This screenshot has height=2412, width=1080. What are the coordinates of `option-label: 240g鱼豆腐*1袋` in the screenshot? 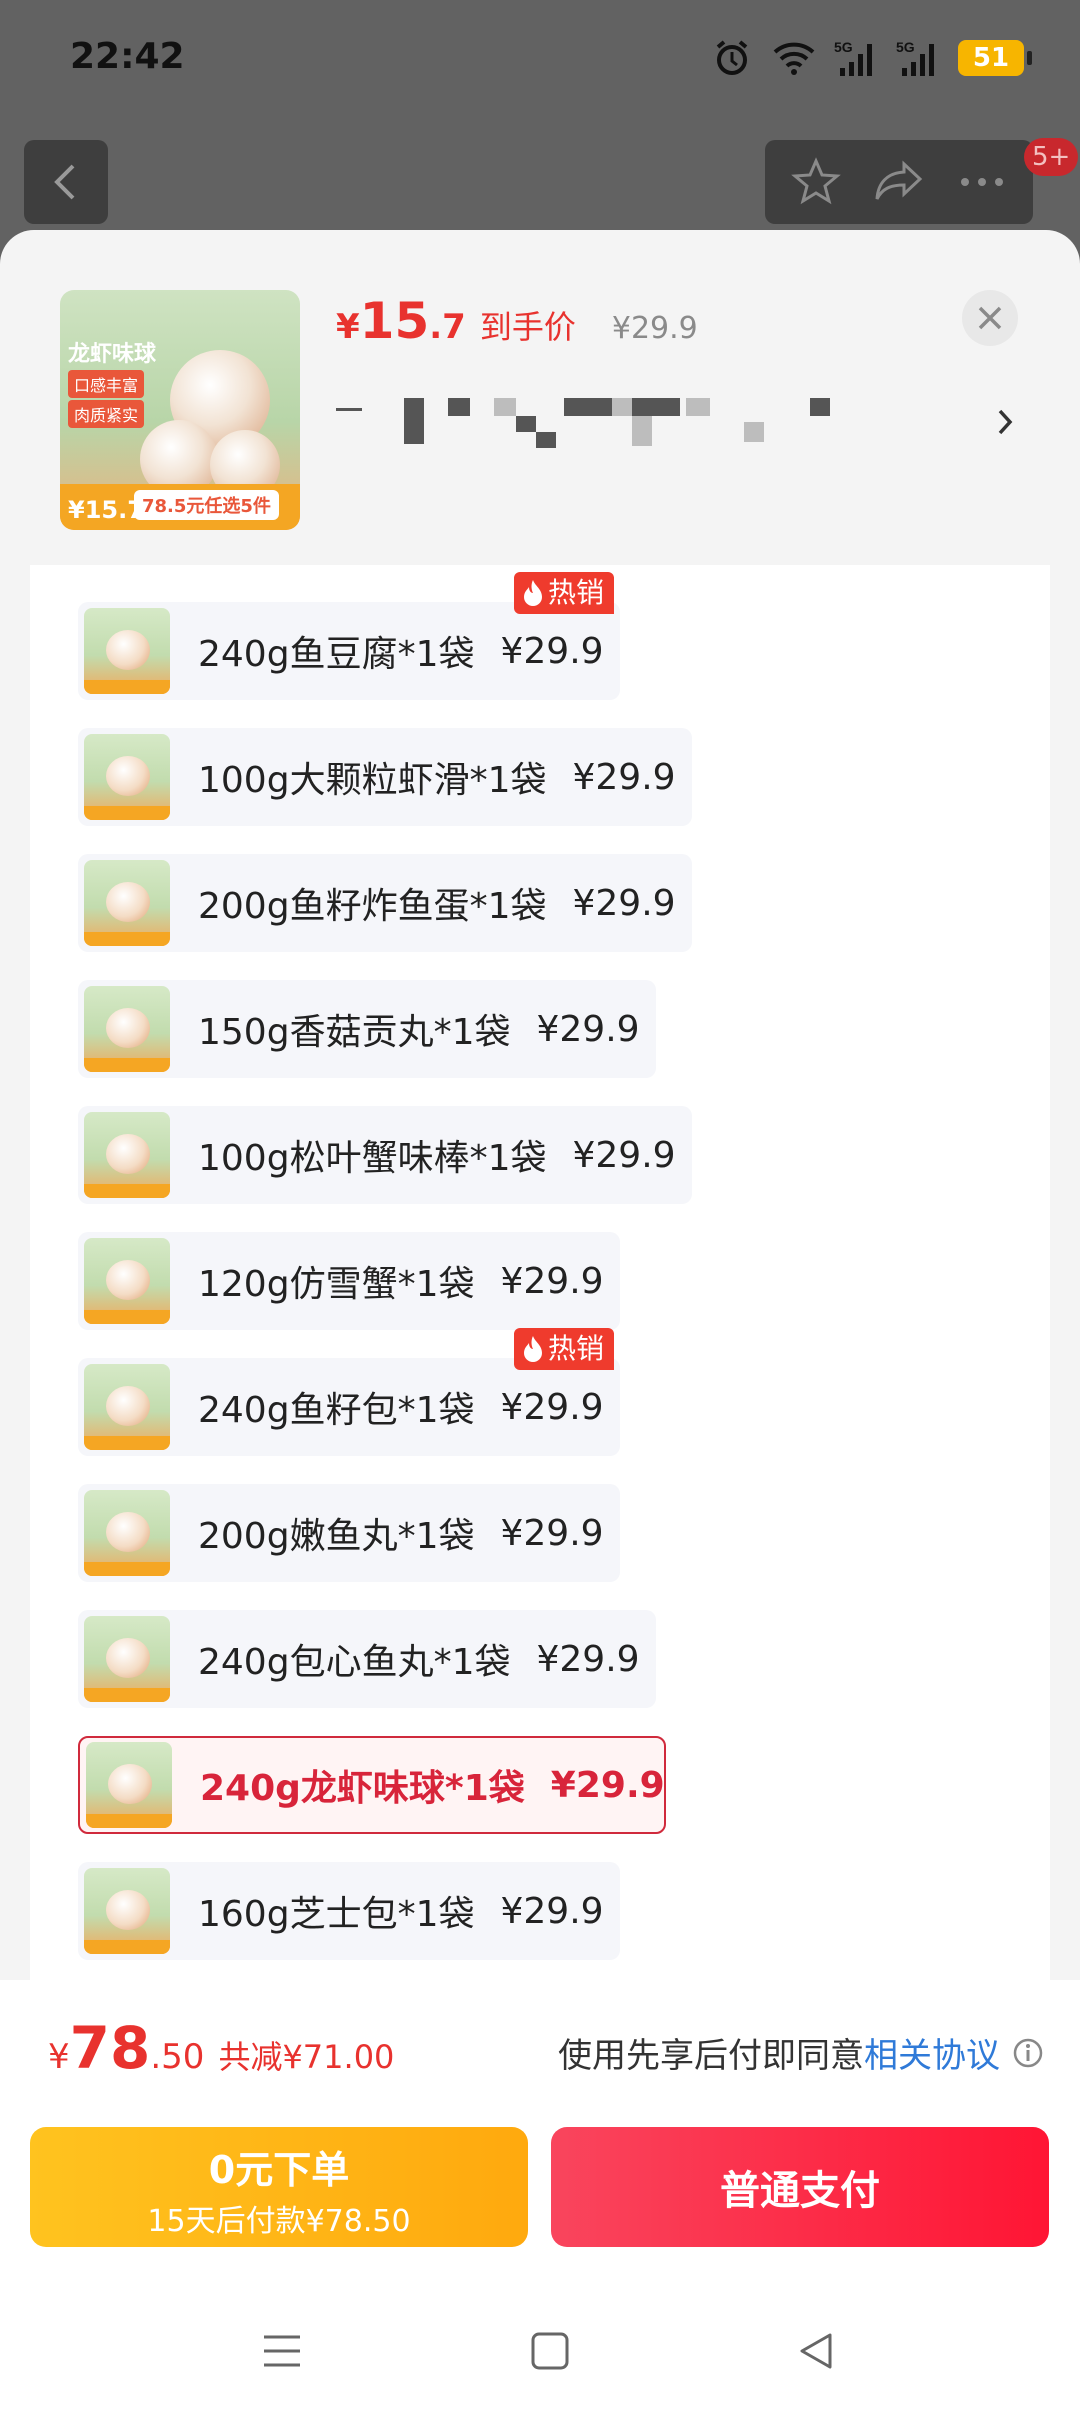 It's located at (336, 654).